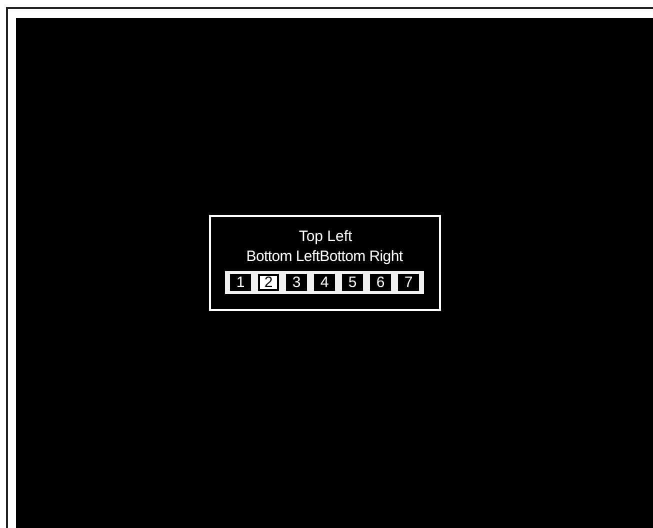  I want to click on page-button: 1, so click(240, 282).